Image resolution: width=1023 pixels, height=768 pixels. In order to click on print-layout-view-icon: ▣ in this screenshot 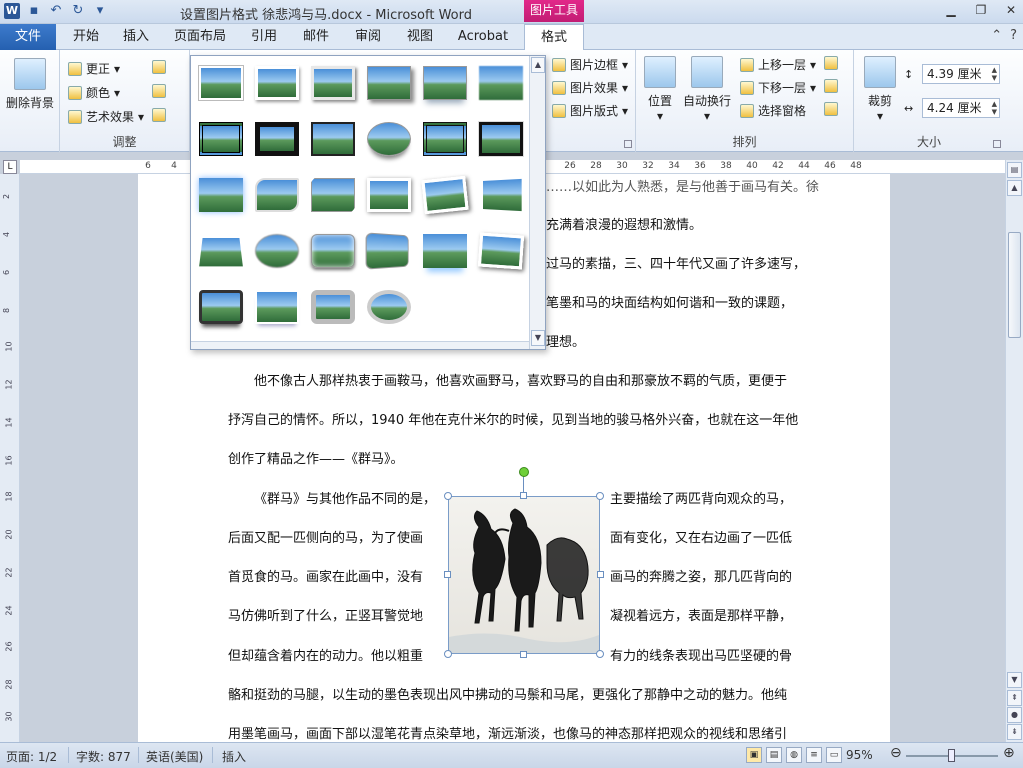, I will do `click(754, 755)`.